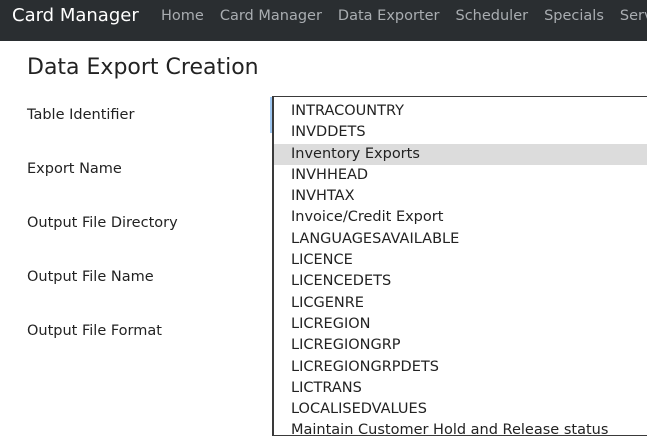  I want to click on nav-server: Server, so click(633, 20).